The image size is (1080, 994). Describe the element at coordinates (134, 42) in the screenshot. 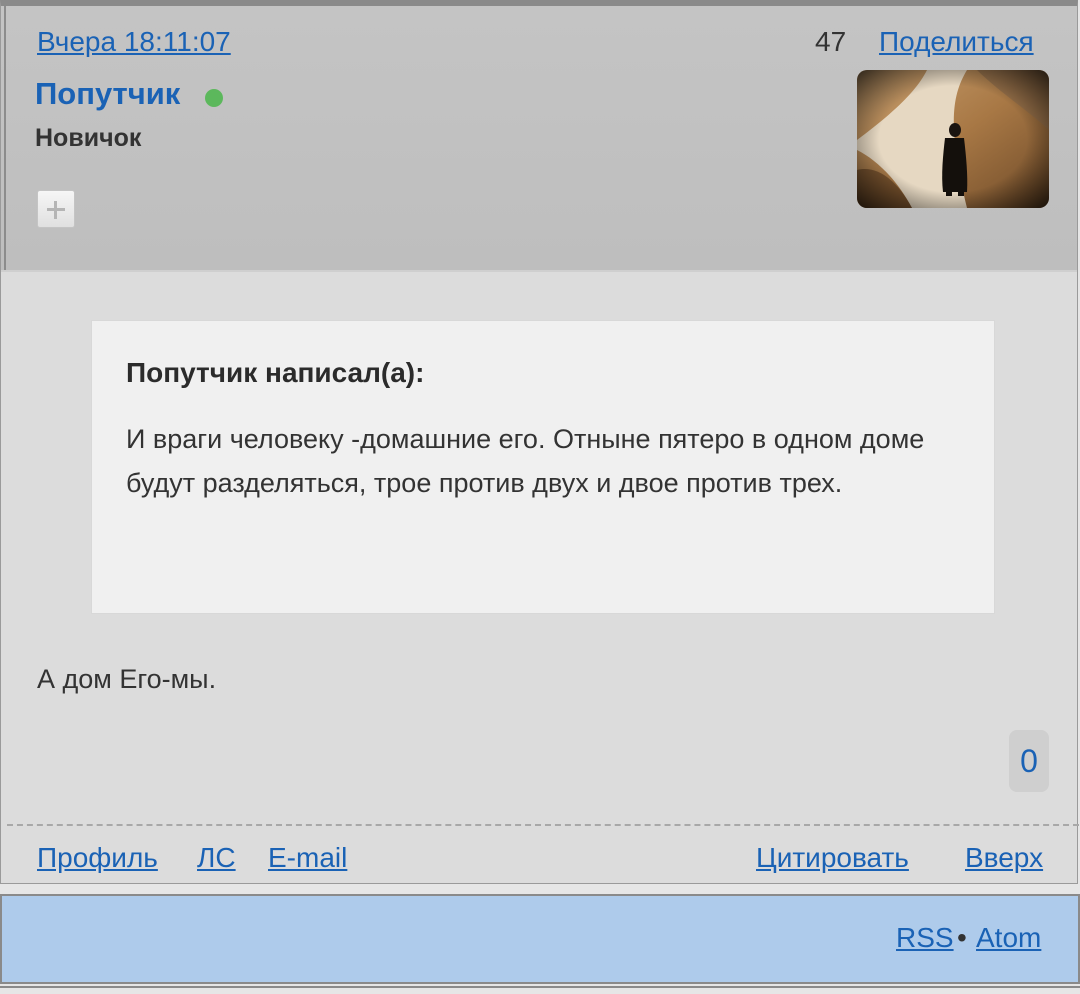

I see `post-date-link: Вчера 18:11:07` at that location.